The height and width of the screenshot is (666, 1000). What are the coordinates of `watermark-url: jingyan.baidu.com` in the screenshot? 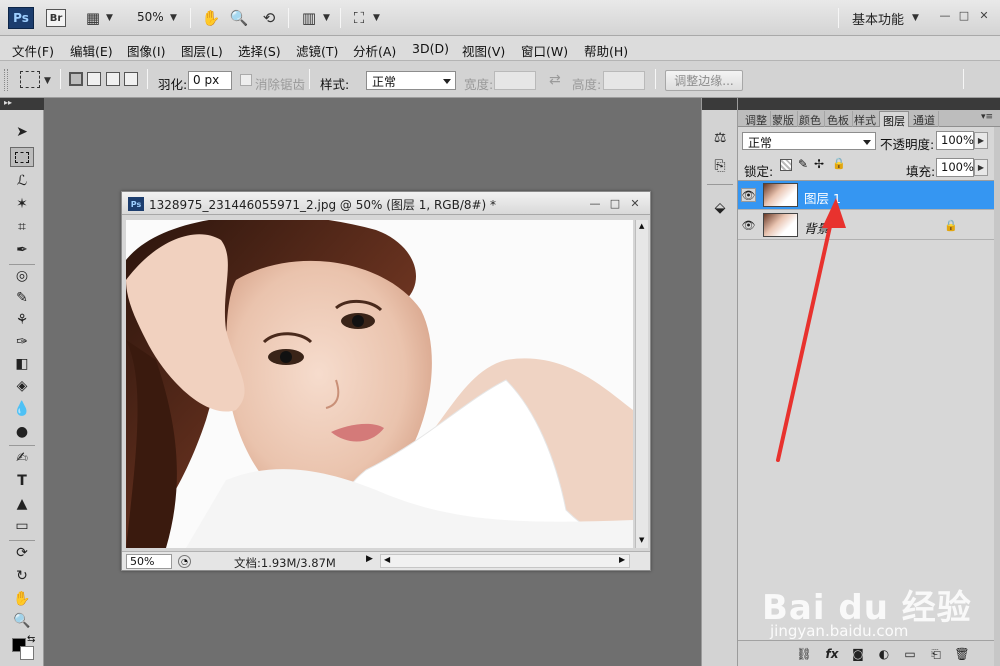 It's located at (839, 631).